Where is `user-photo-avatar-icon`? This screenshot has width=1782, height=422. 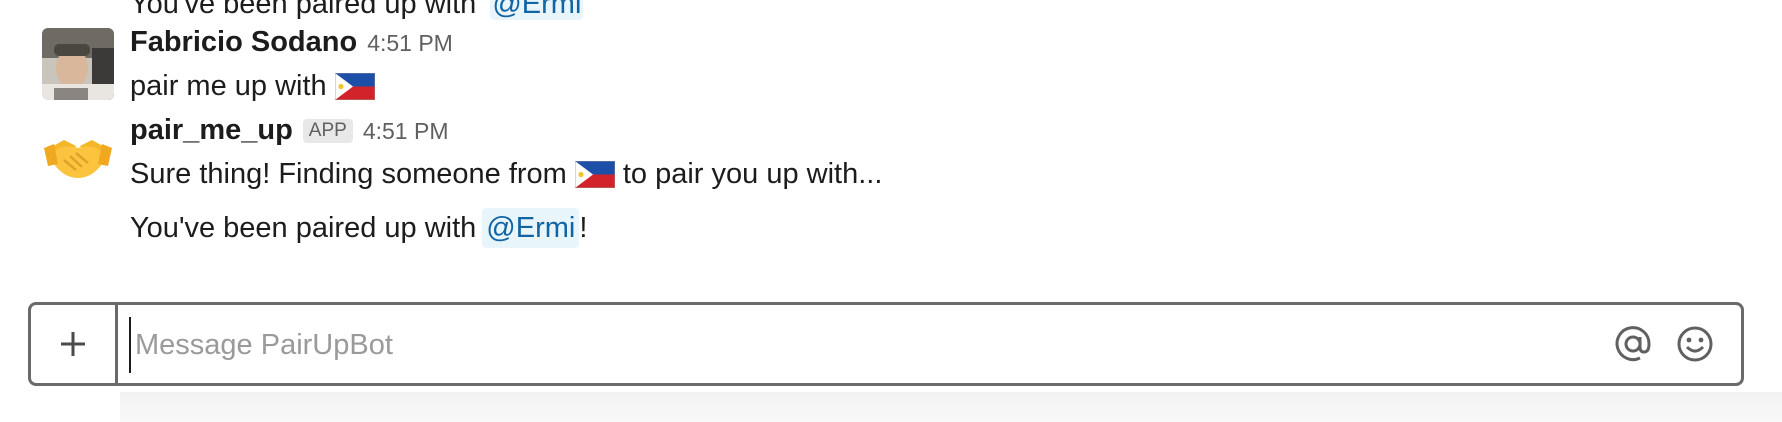 user-photo-avatar-icon is located at coordinates (78, 64).